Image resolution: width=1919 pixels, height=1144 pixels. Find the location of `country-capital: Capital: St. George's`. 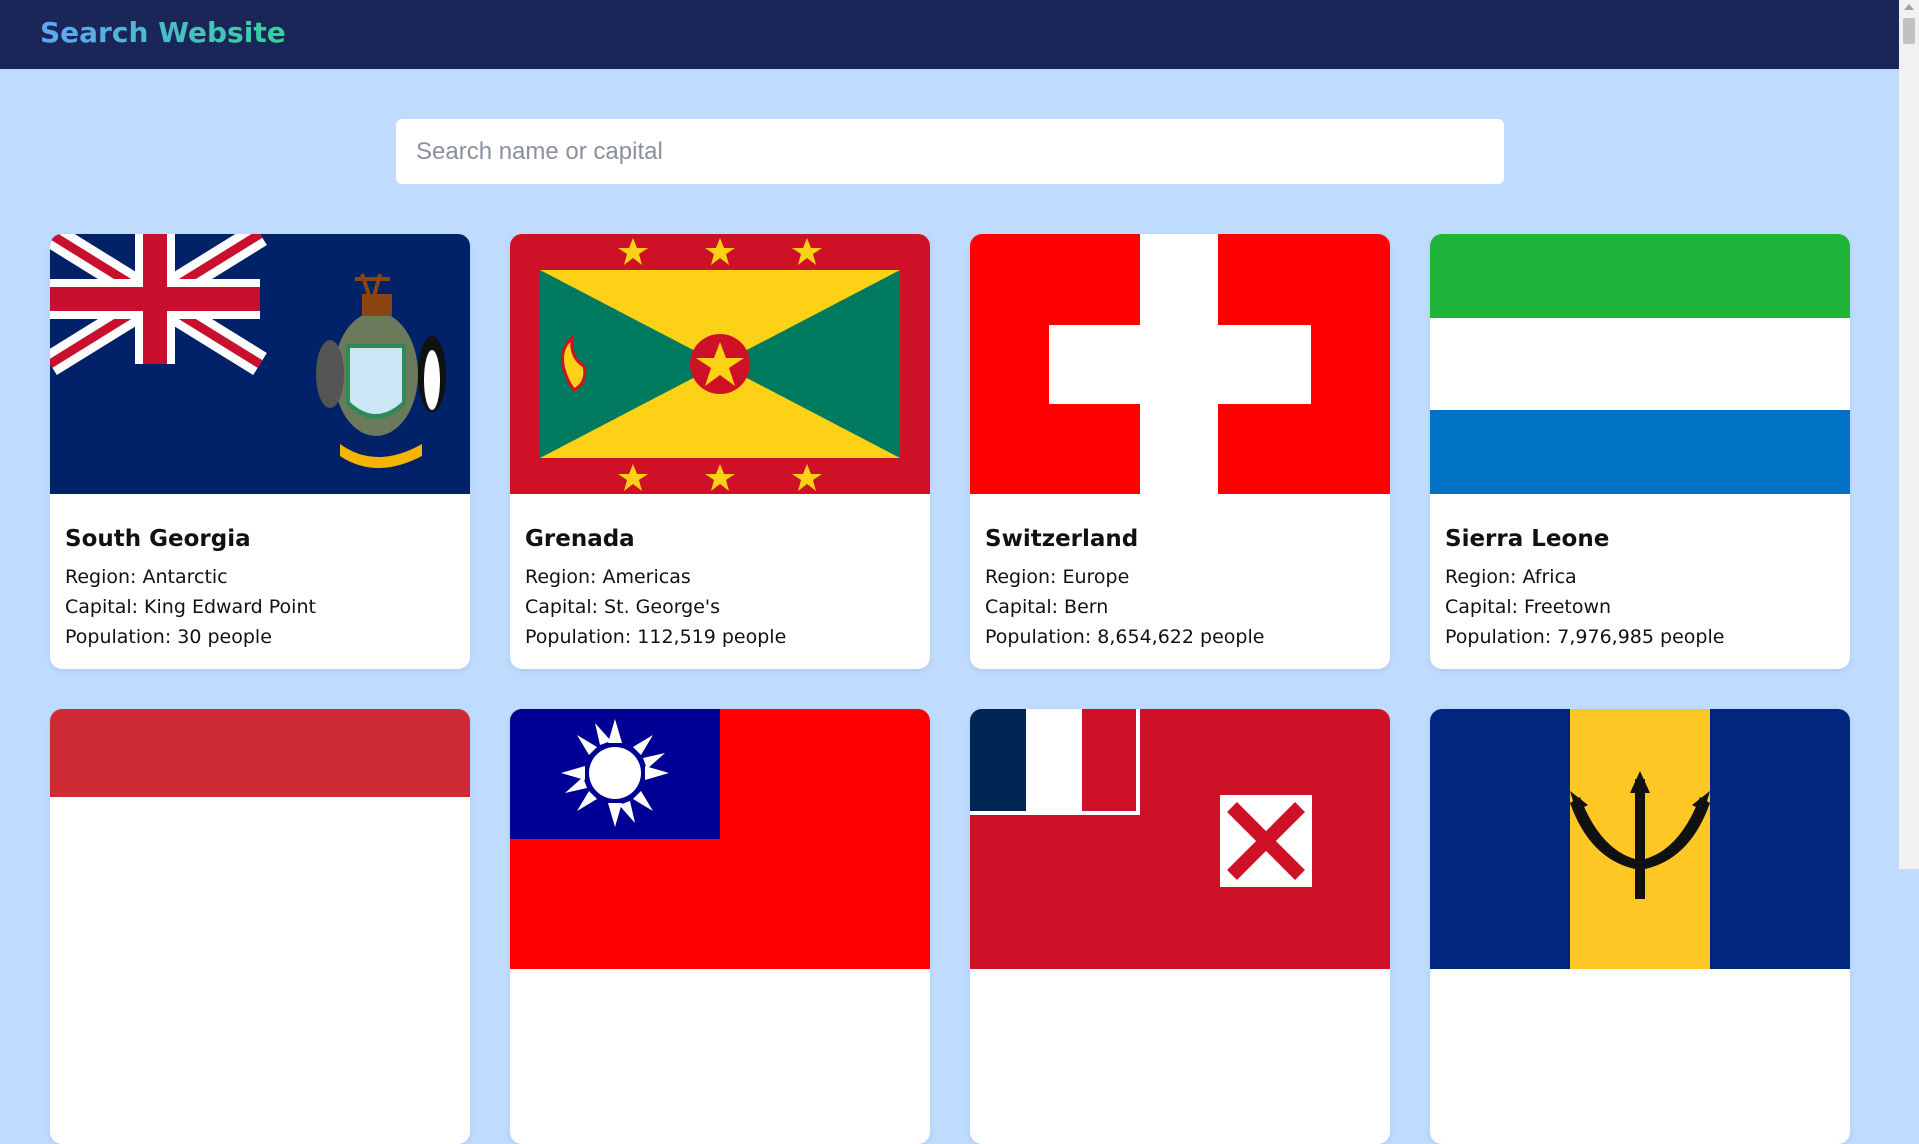

country-capital: Capital: St. George's is located at coordinates (623, 607).